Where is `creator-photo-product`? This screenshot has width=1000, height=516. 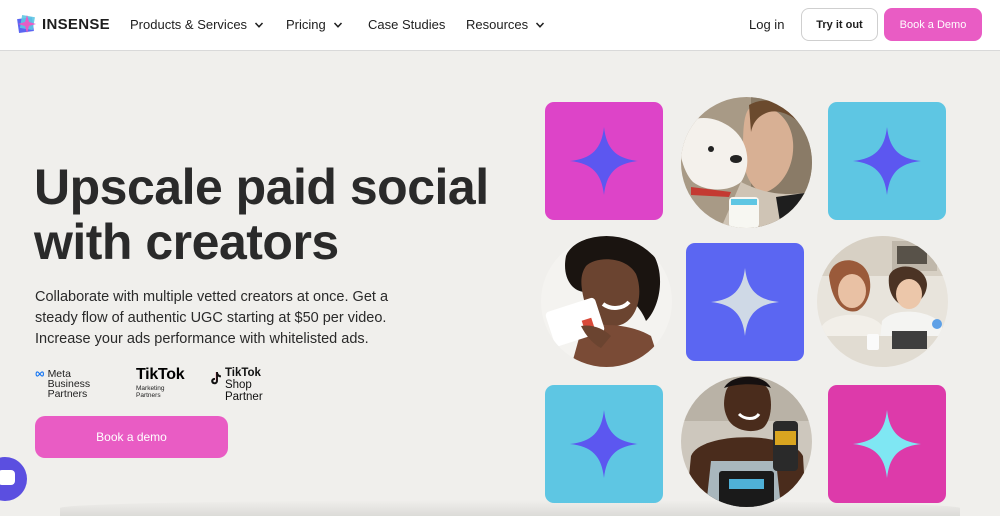 creator-photo-product is located at coordinates (606, 301).